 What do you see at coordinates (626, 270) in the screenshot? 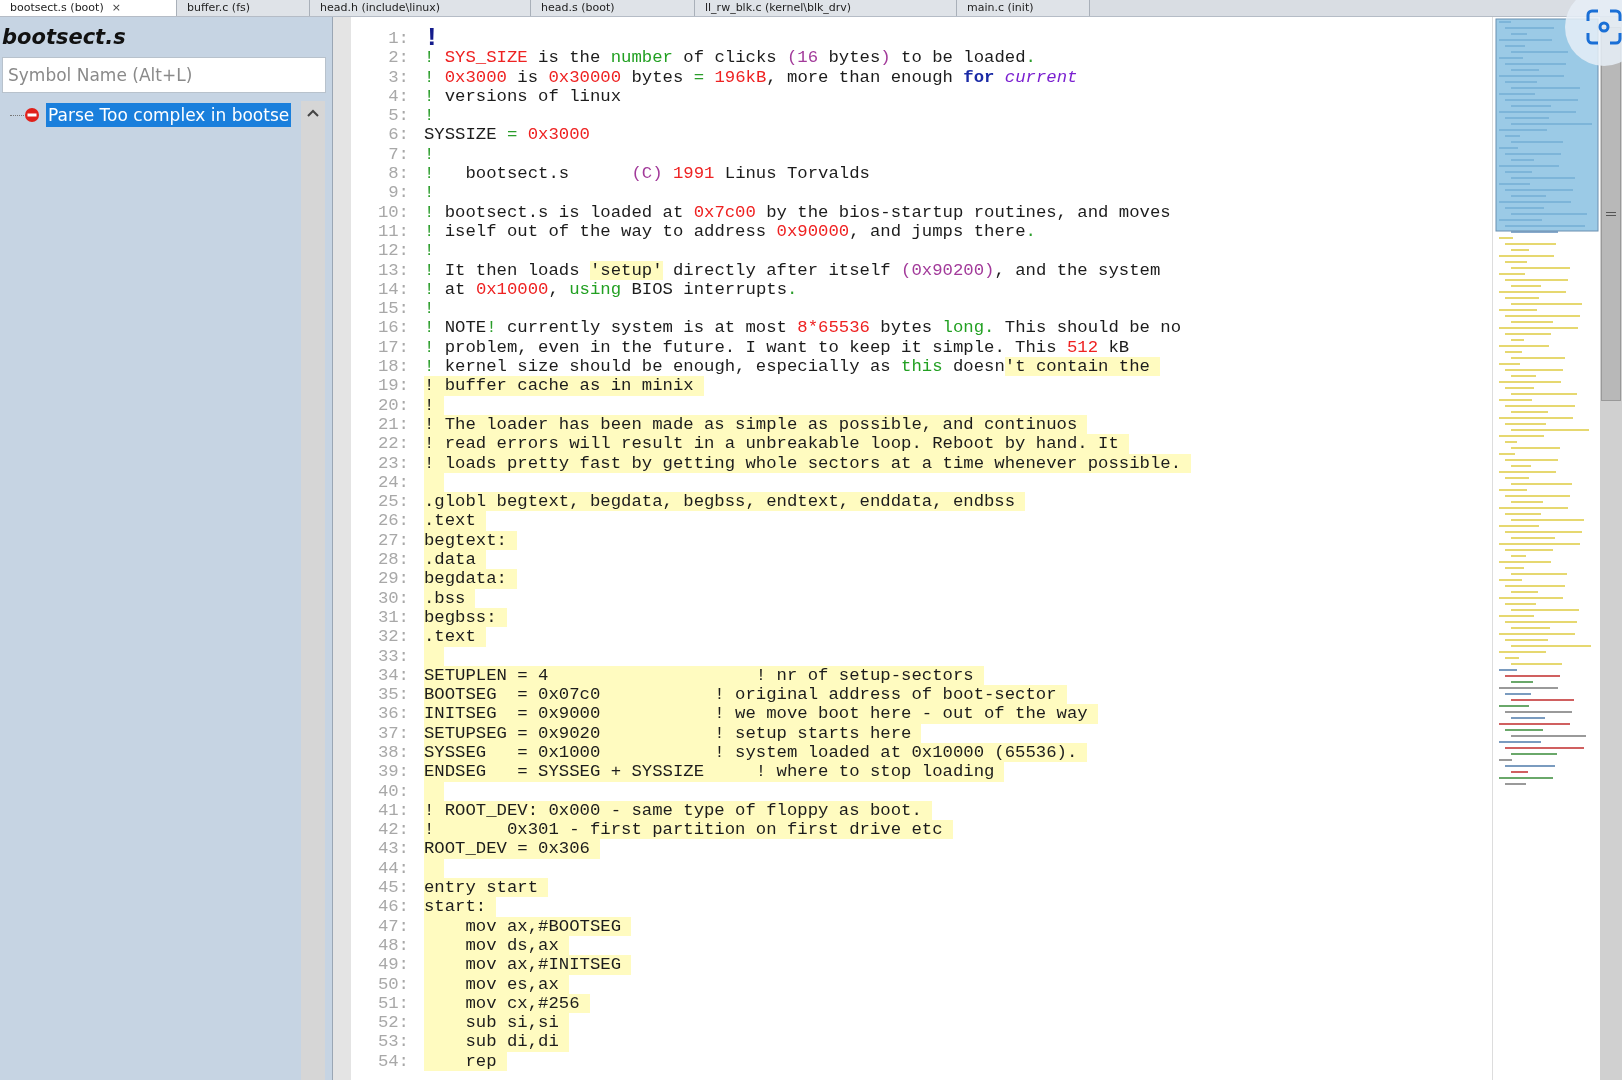
I see `code-text: 'setup'` at bounding box center [626, 270].